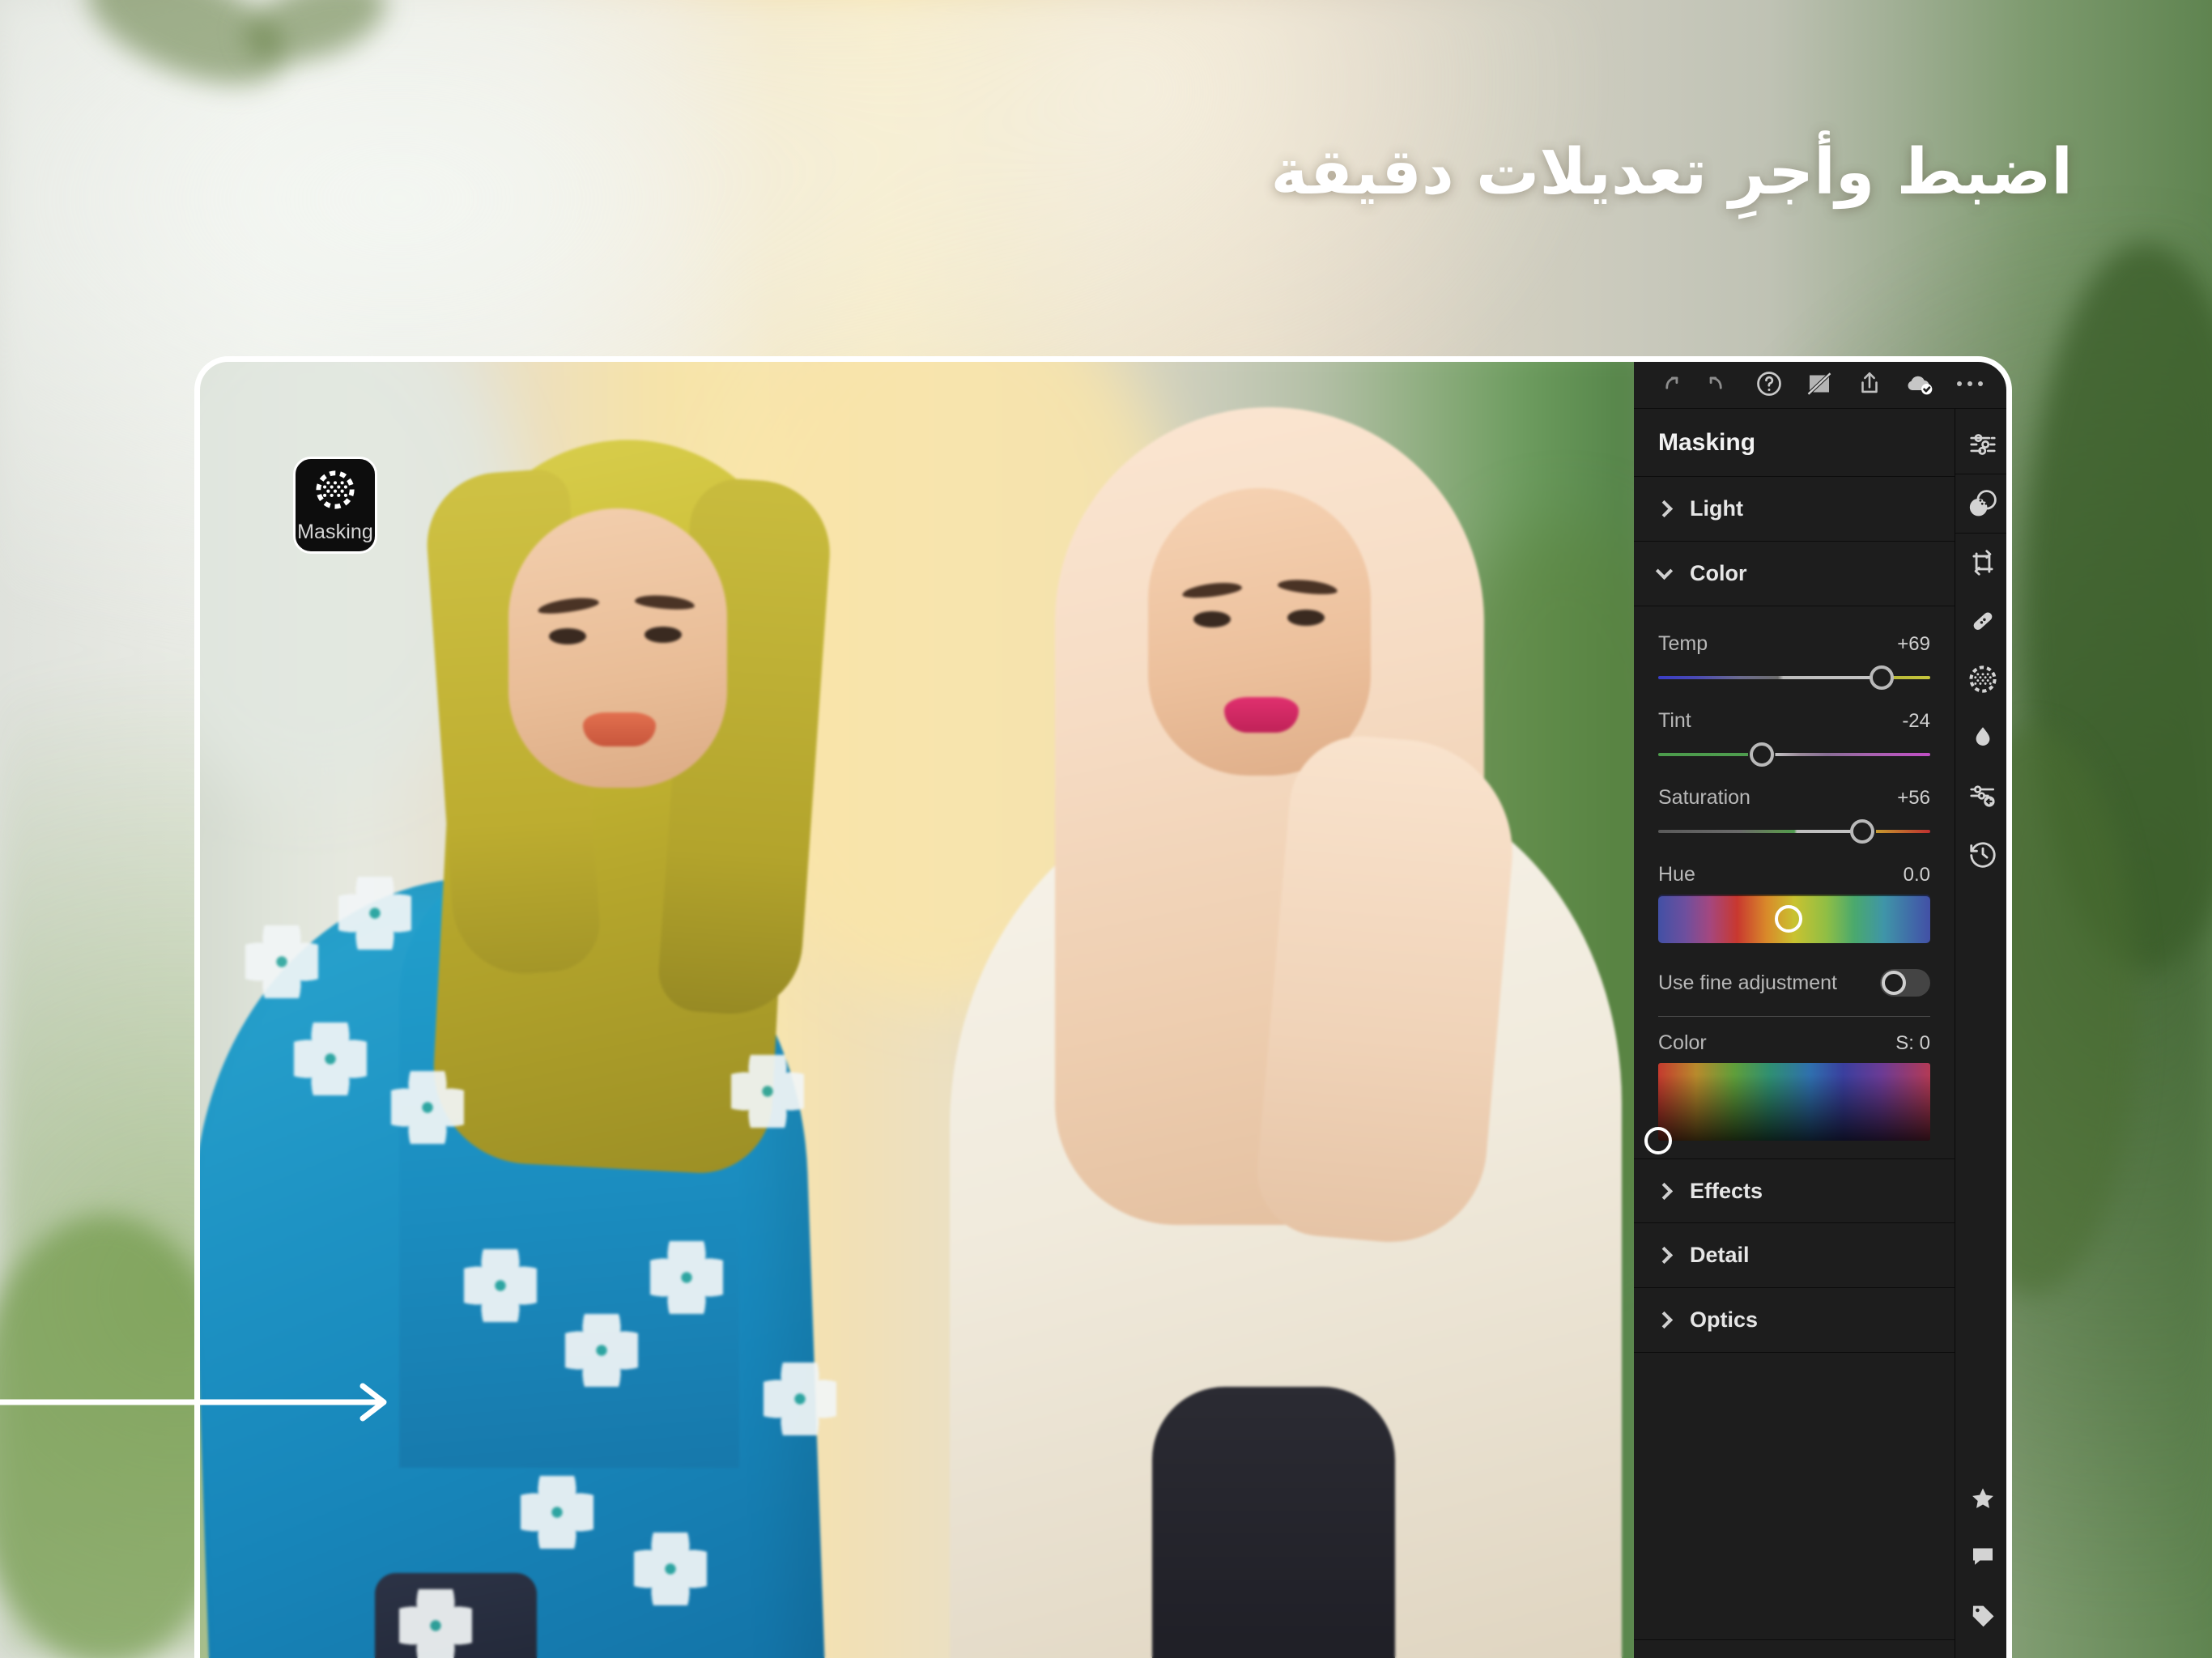 This screenshot has height=1658, width=2212. Describe the element at coordinates (1704, 797) in the screenshot. I see `slider-saturation-label: Saturation` at that location.